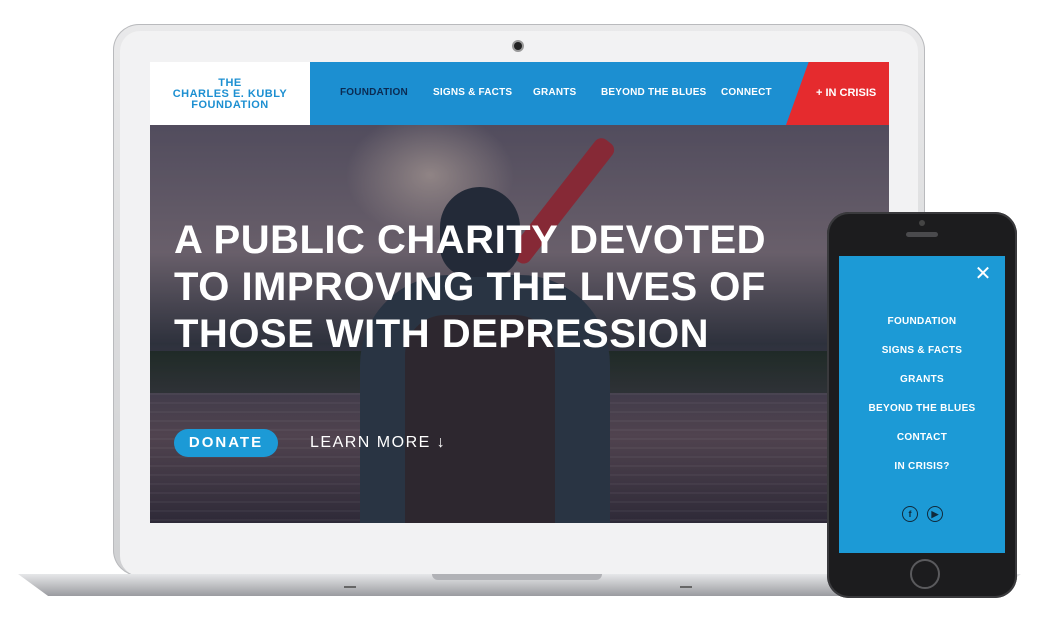 Image resolution: width=1039 pixels, height=620 pixels. I want to click on mobile-menu-item-grants: GRANTS, so click(922, 379).